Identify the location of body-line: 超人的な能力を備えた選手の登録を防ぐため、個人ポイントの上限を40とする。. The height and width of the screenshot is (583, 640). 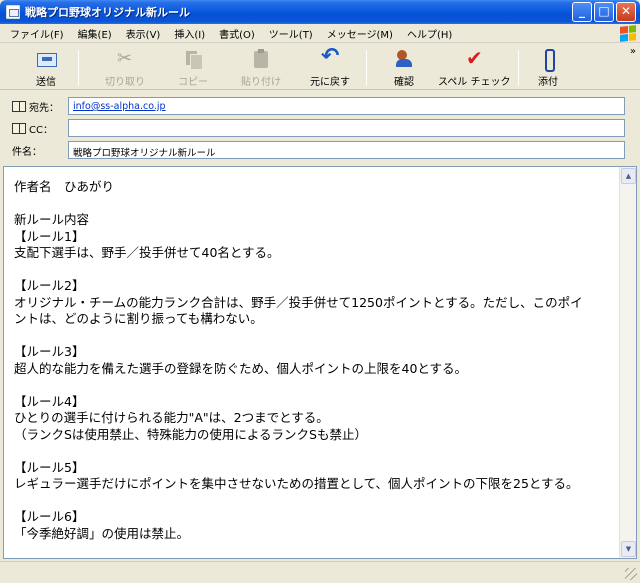
(241, 368).